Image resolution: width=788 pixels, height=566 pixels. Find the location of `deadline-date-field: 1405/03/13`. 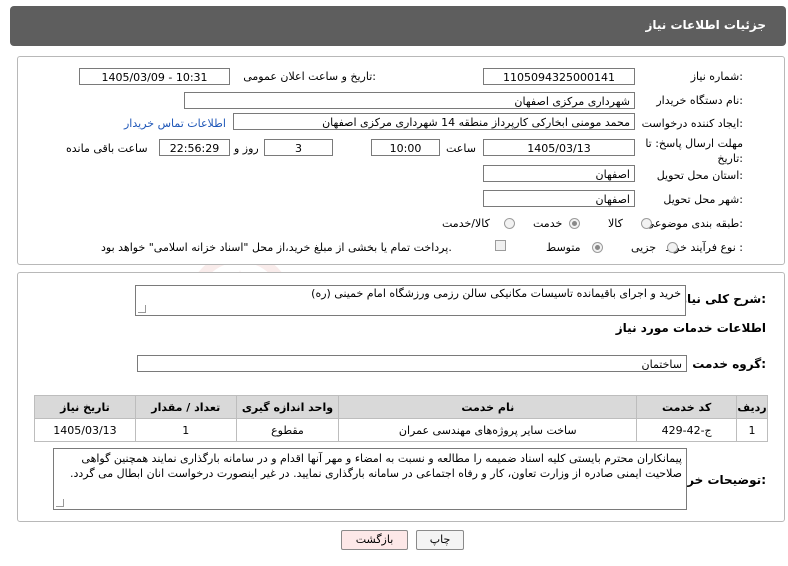

deadline-date-field: 1405/03/13 is located at coordinates (559, 147).